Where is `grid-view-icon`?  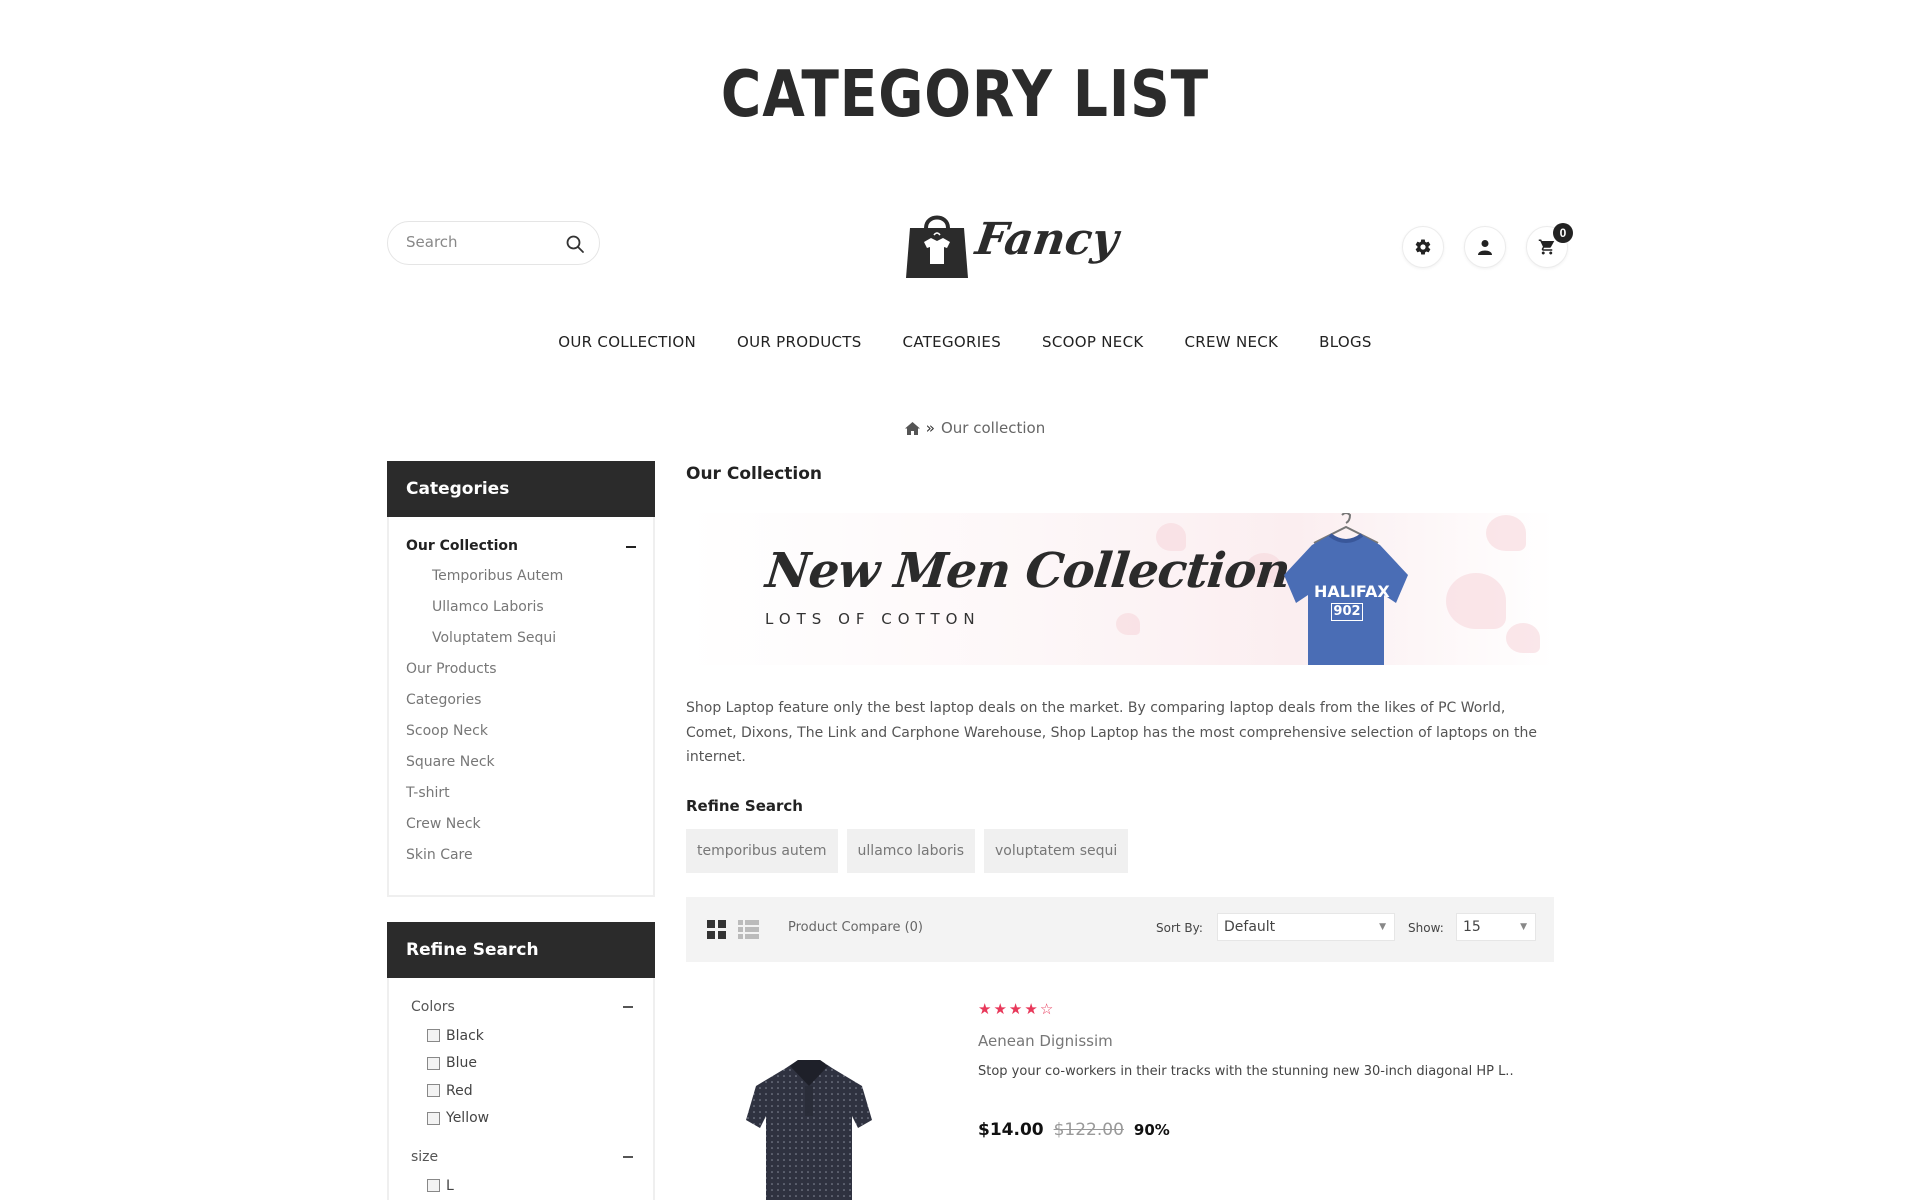
grid-view-icon is located at coordinates (716, 929).